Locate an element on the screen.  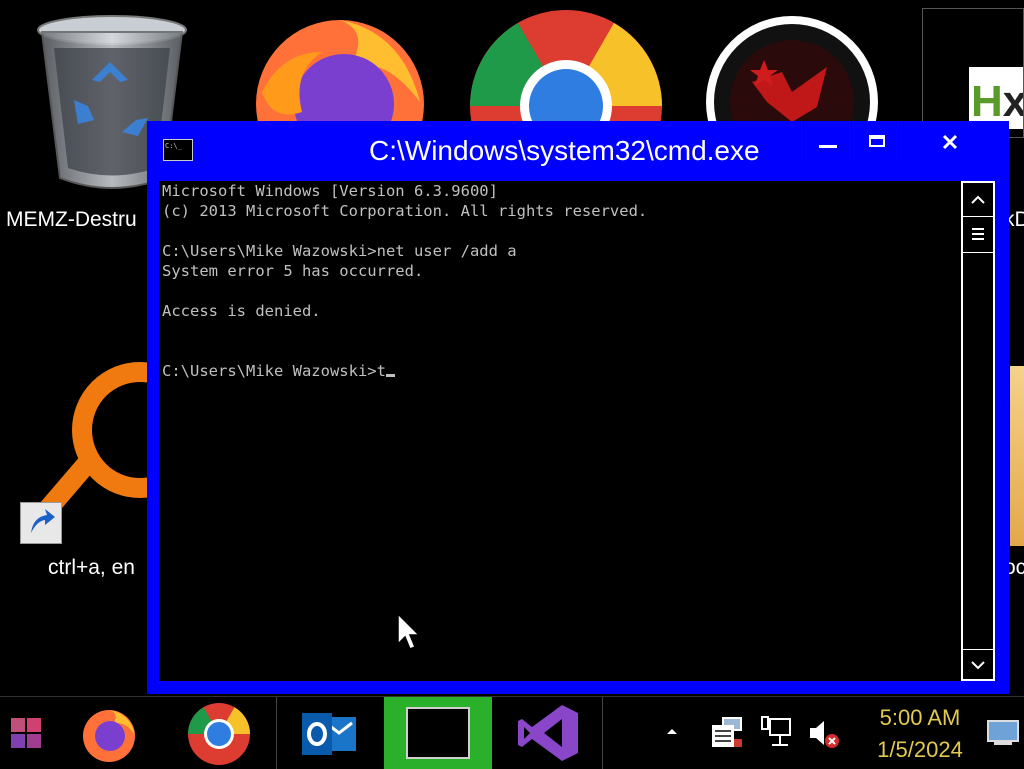
vertical-scrollbar is located at coordinates (978, 431).